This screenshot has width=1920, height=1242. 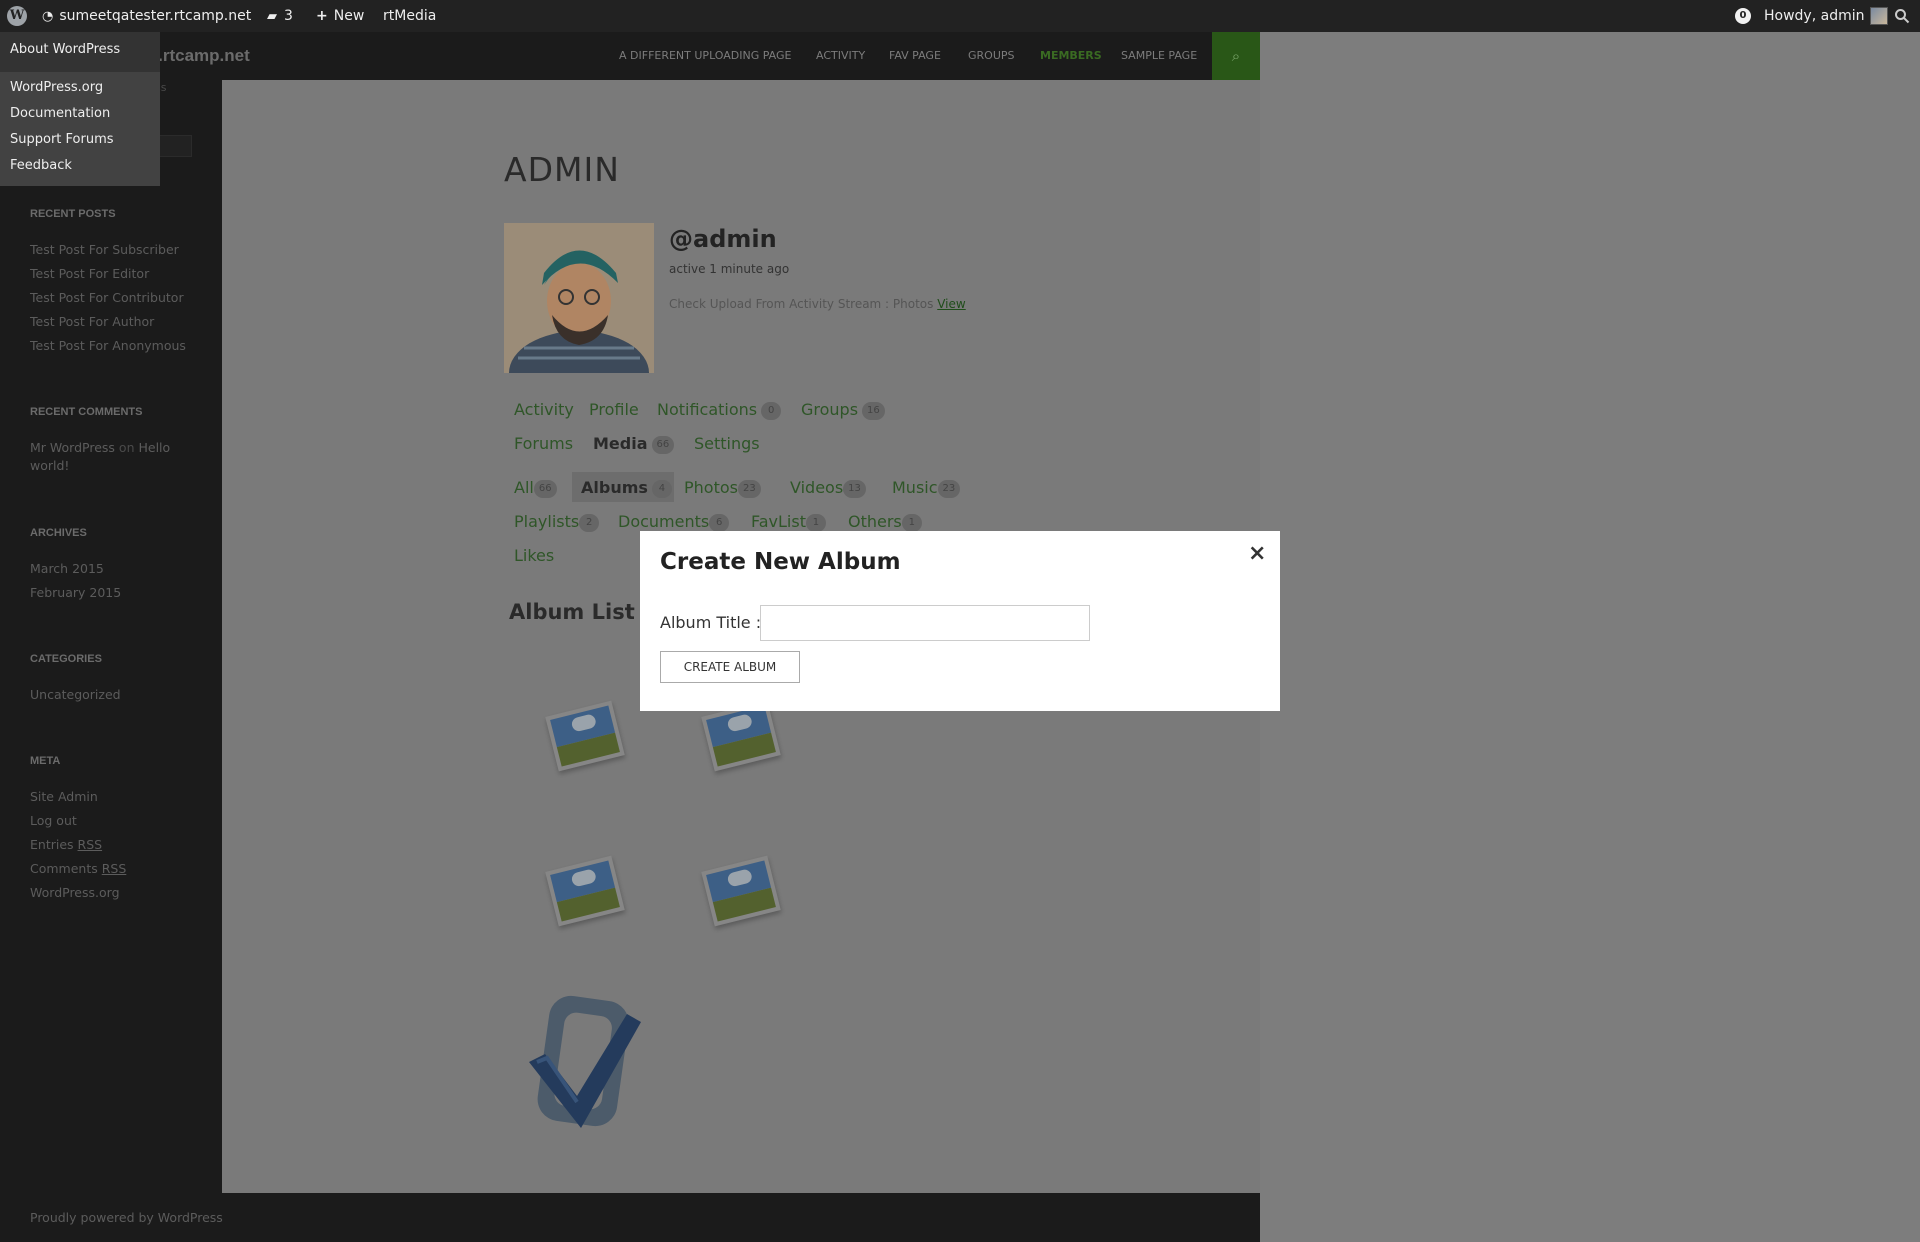 I want to click on menu-item-documentation: Documentation, so click(x=60, y=113).